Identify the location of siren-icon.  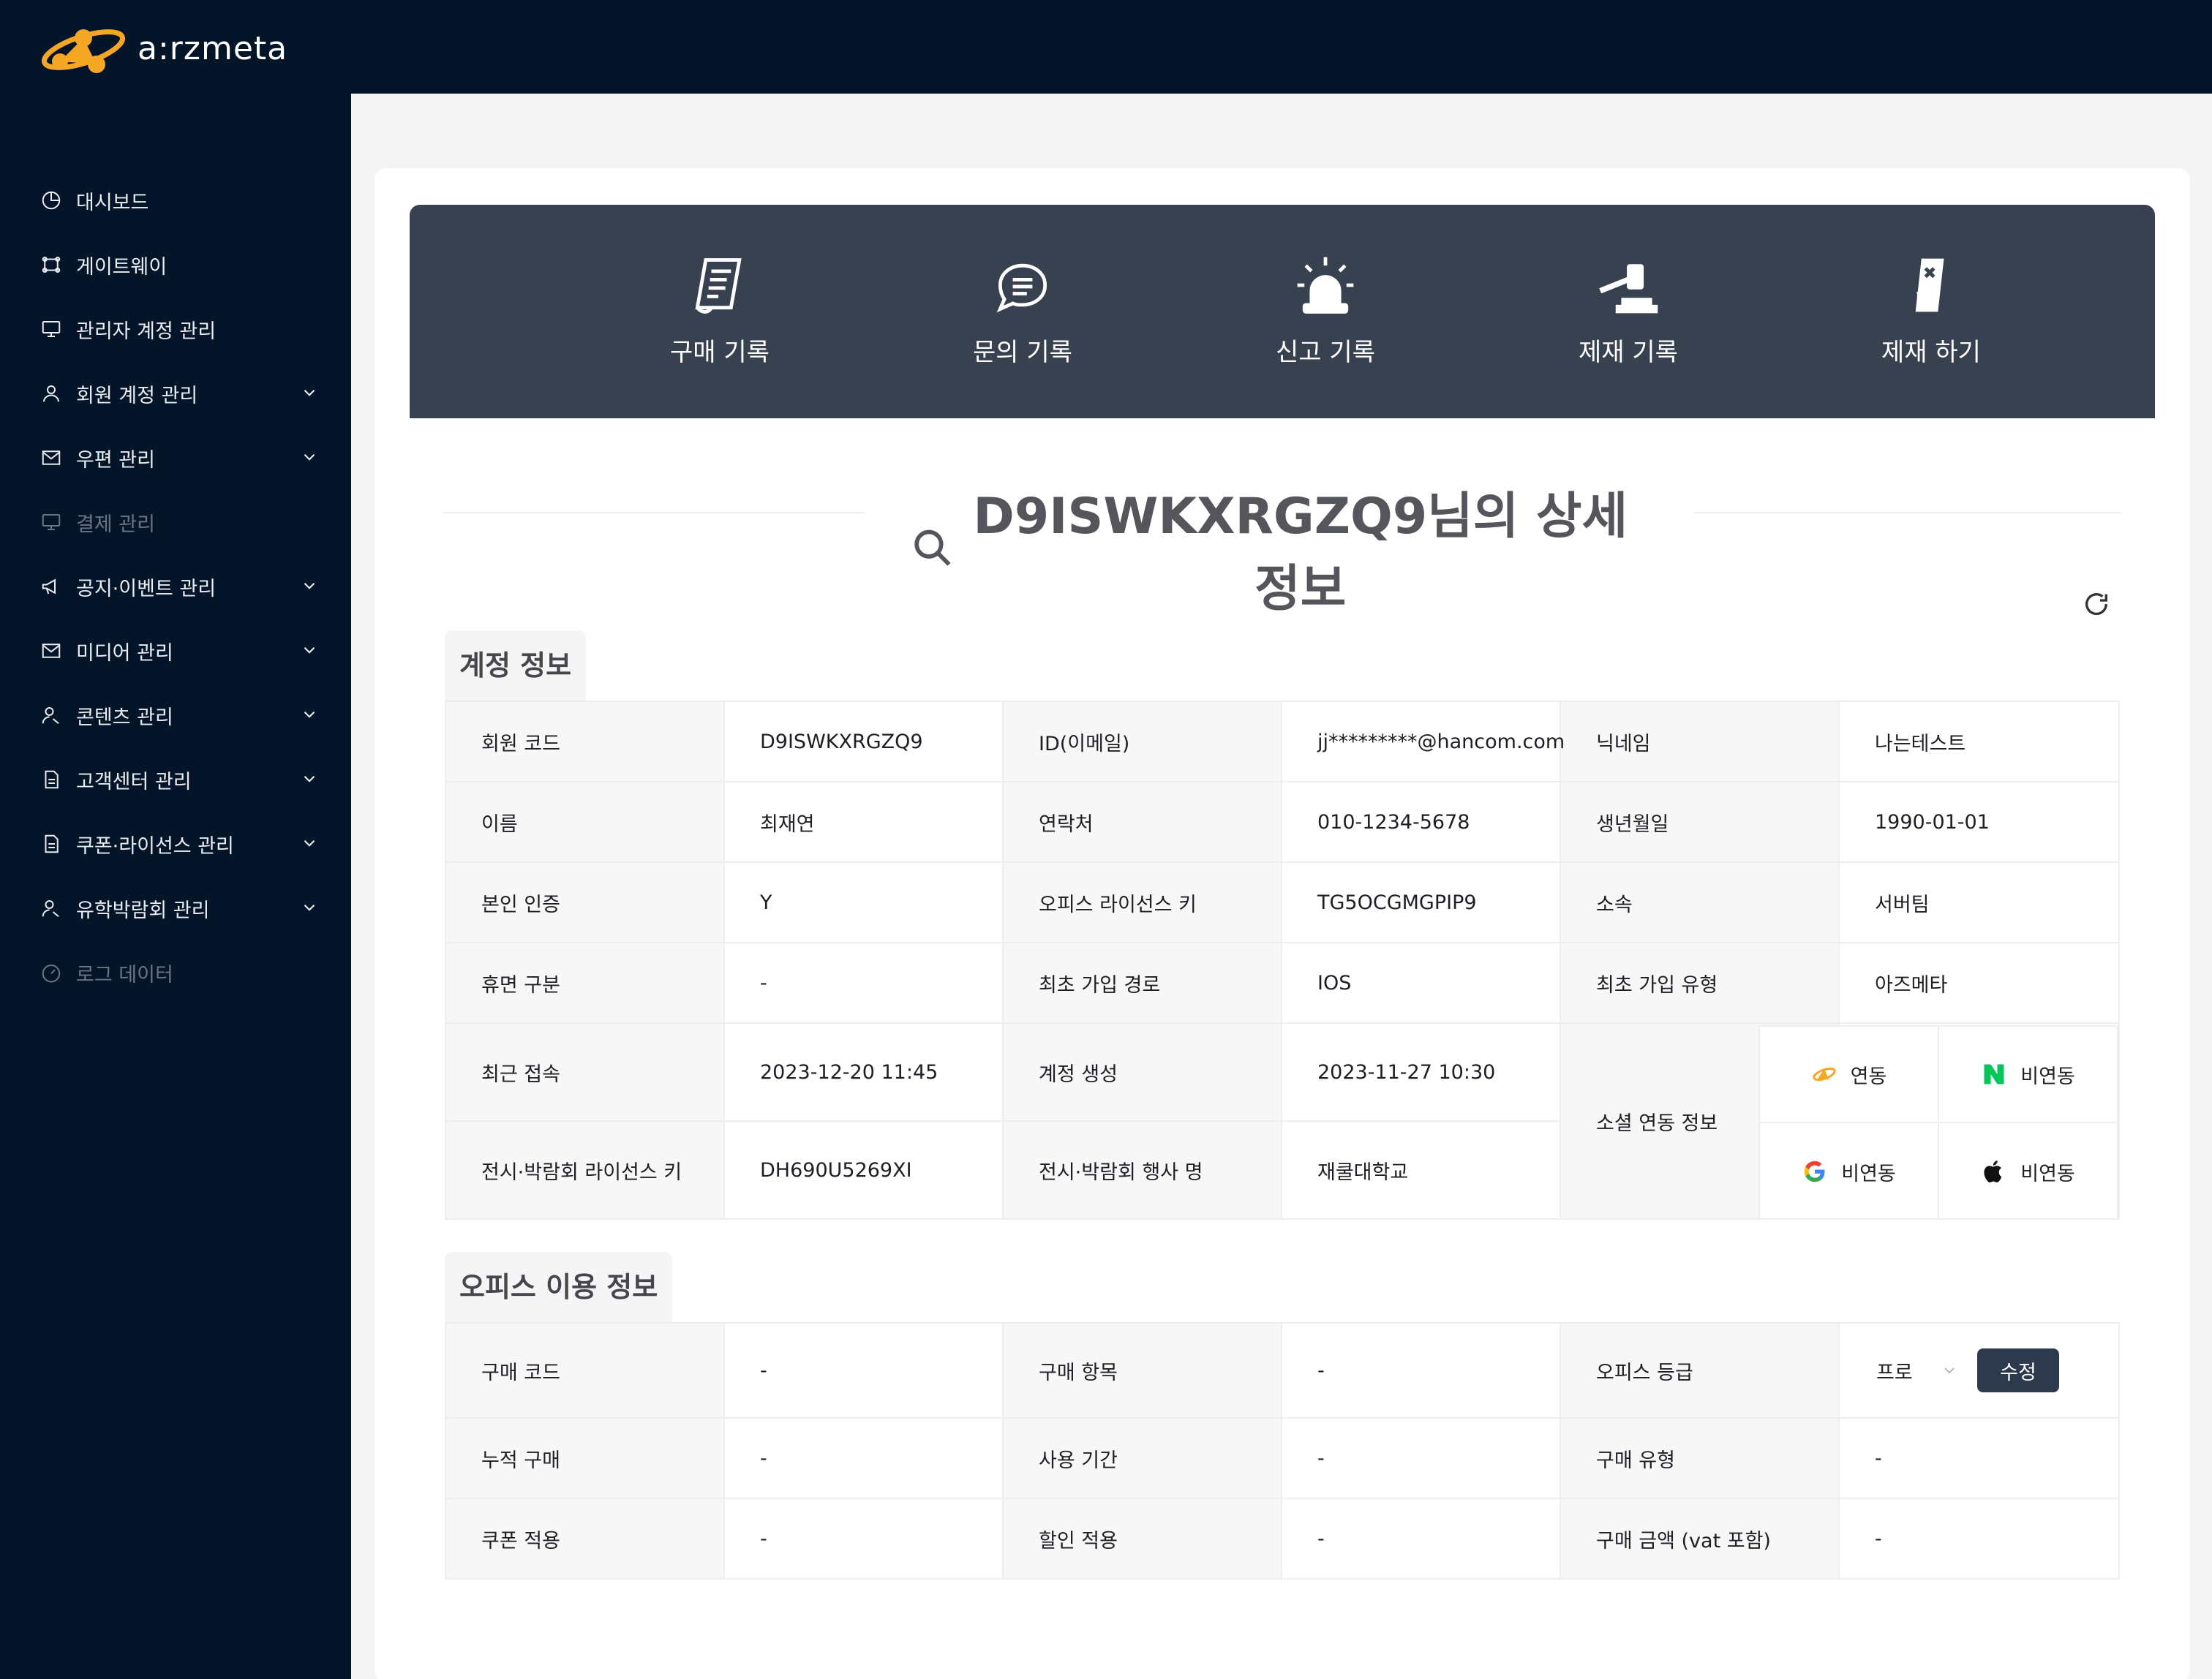
(1325, 285).